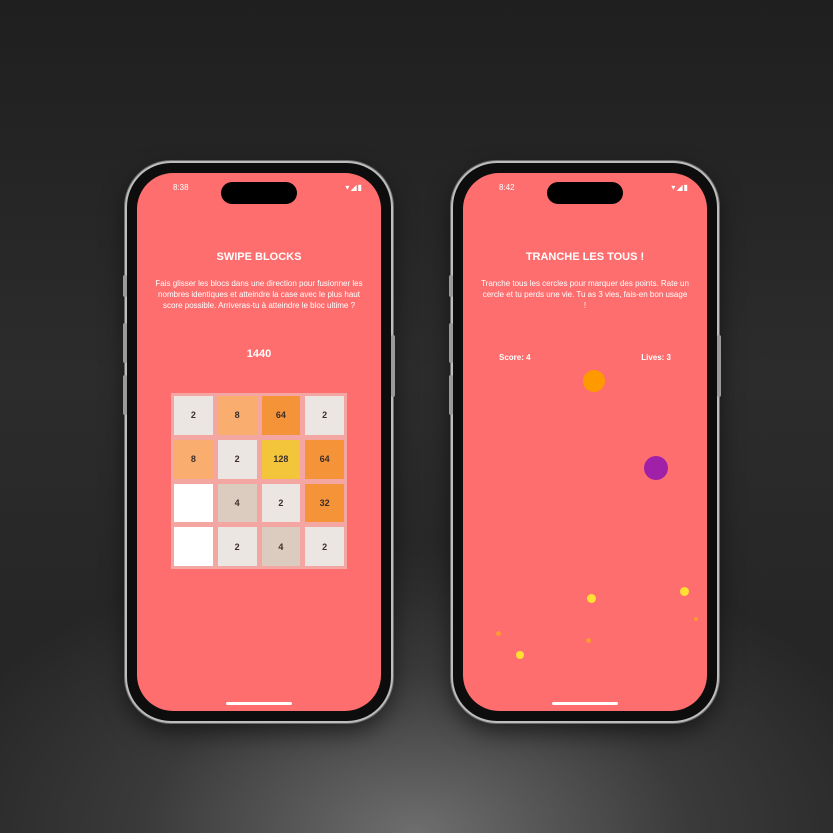 This screenshot has width=833, height=833. What do you see at coordinates (281, 459) in the screenshot?
I see `grid-tile: 128` at bounding box center [281, 459].